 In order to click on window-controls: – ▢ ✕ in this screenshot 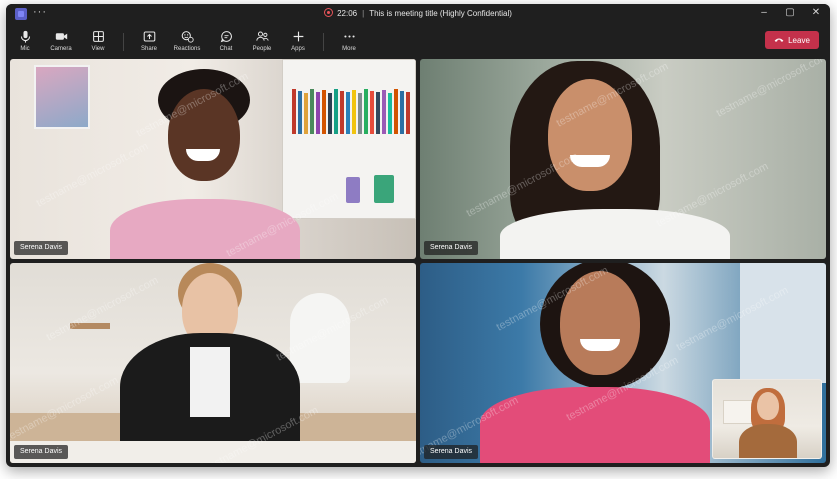, I will do `click(790, 12)`.